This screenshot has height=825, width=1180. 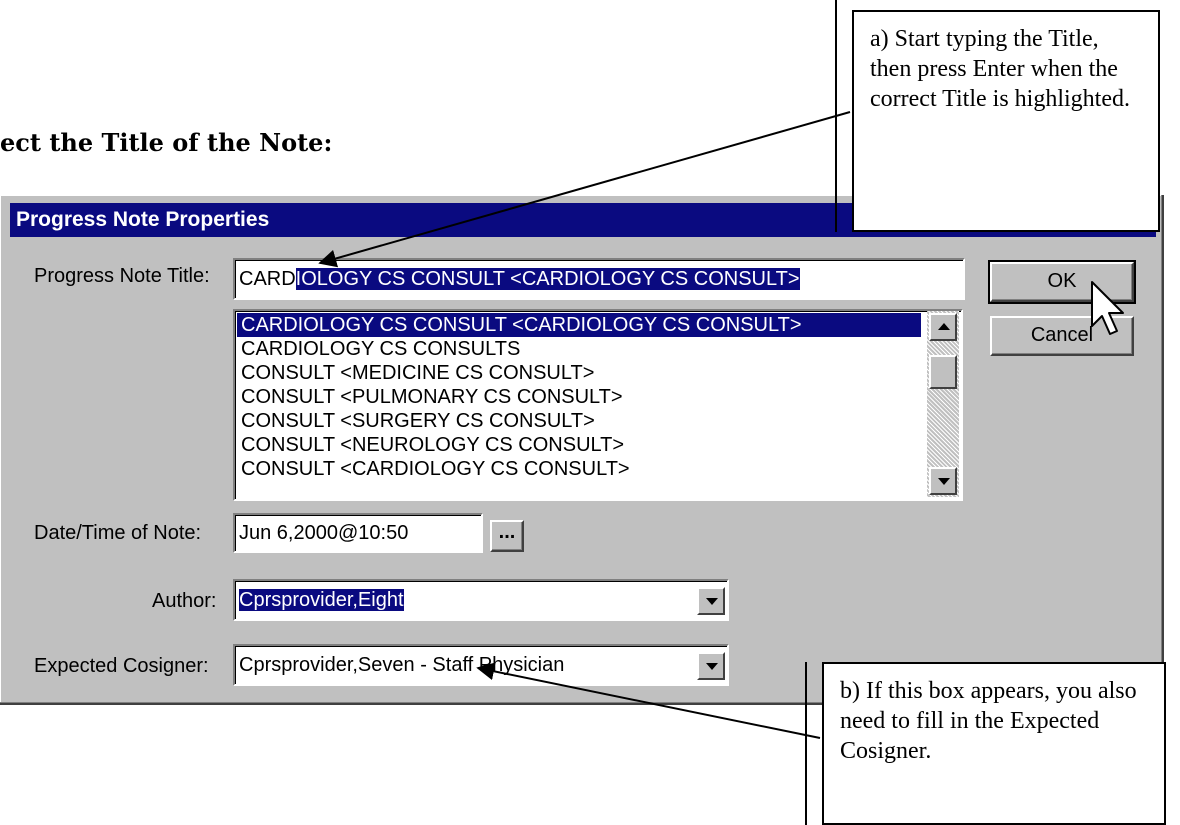 I want to click on title-typed-text: CARD, so click(x=267, y=279).